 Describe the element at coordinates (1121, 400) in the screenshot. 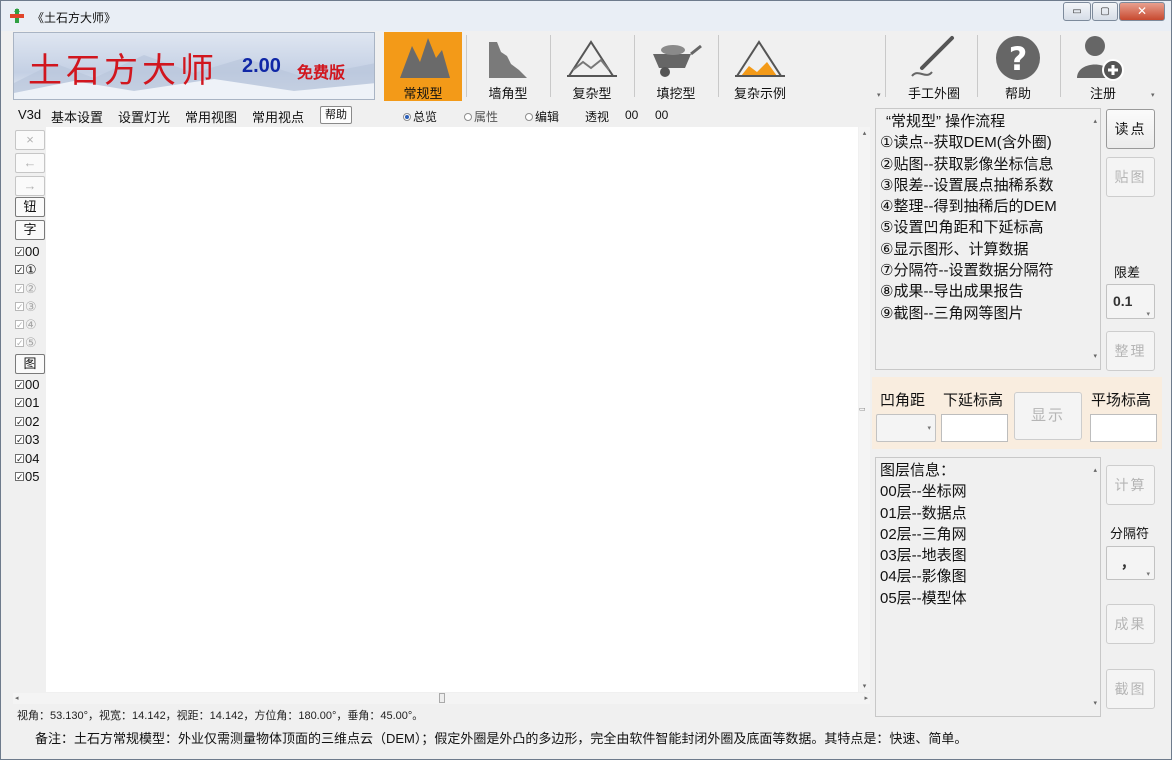

I see `flat-elevation-label: 平场标高` at that location.